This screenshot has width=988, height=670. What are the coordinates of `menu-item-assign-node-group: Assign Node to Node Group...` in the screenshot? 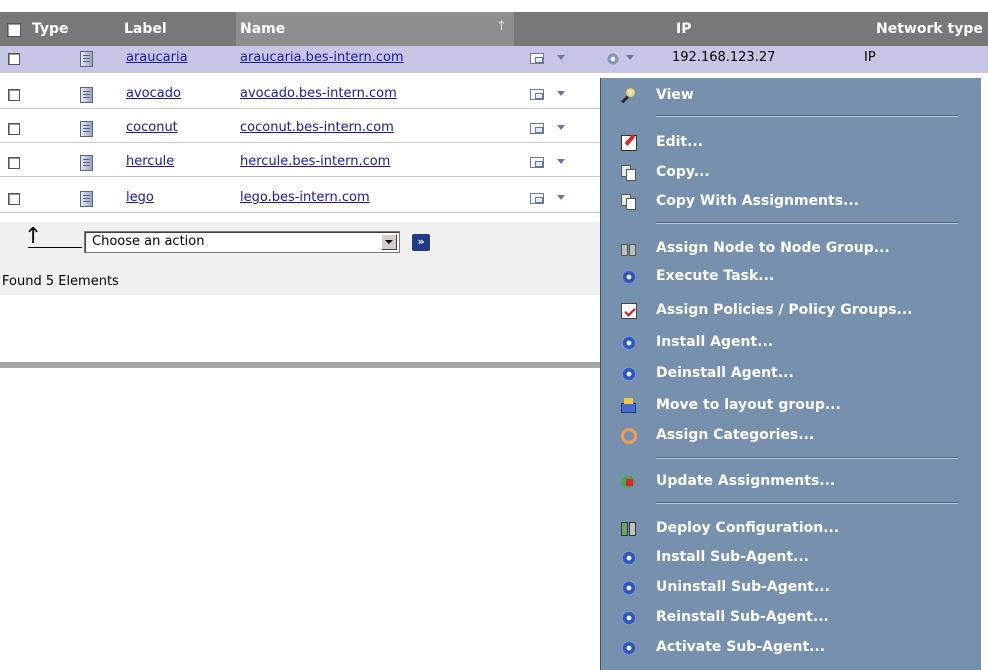 It's located at (791, 249).